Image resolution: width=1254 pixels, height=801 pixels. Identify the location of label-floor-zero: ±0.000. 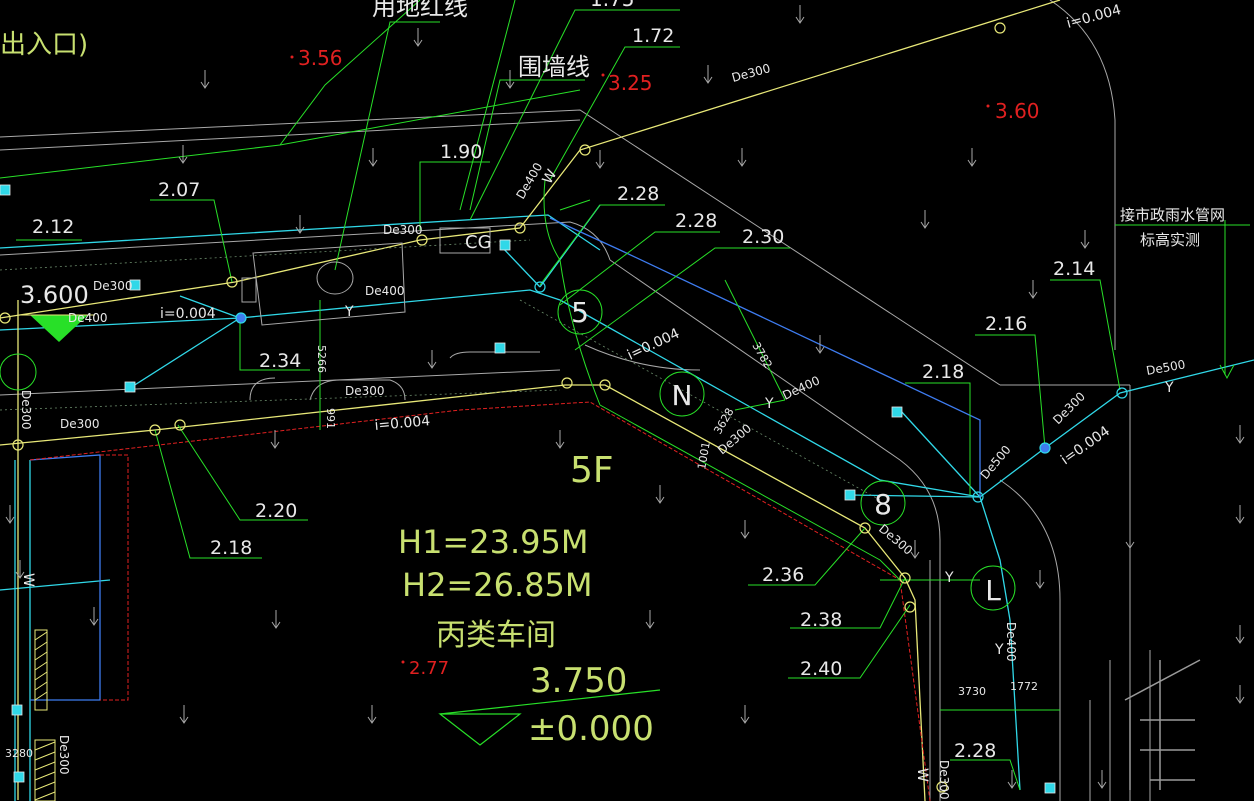
(591, 729).